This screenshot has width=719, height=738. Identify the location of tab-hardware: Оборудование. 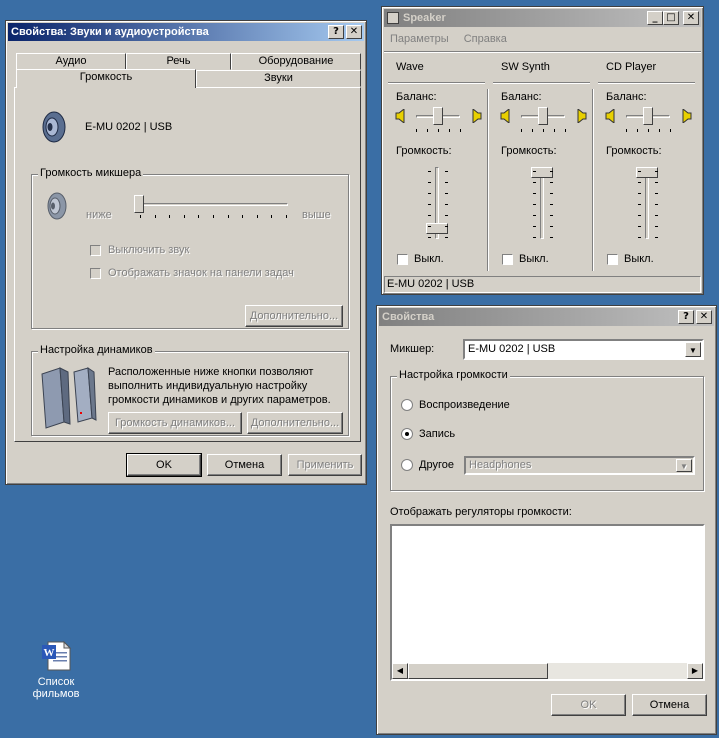
(296, 61).